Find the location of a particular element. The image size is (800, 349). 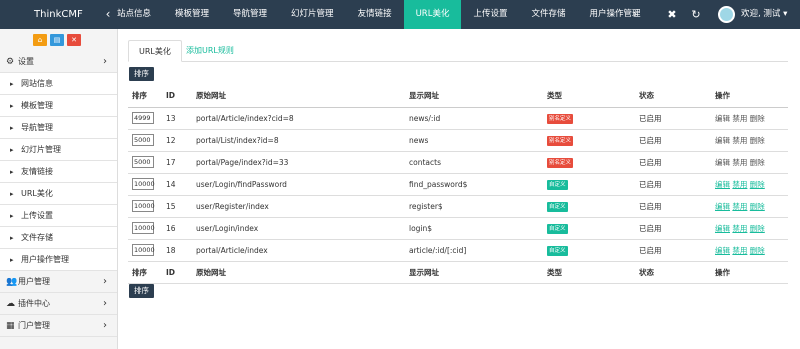

col-header: 排序 is located at coordinates (145, 272).